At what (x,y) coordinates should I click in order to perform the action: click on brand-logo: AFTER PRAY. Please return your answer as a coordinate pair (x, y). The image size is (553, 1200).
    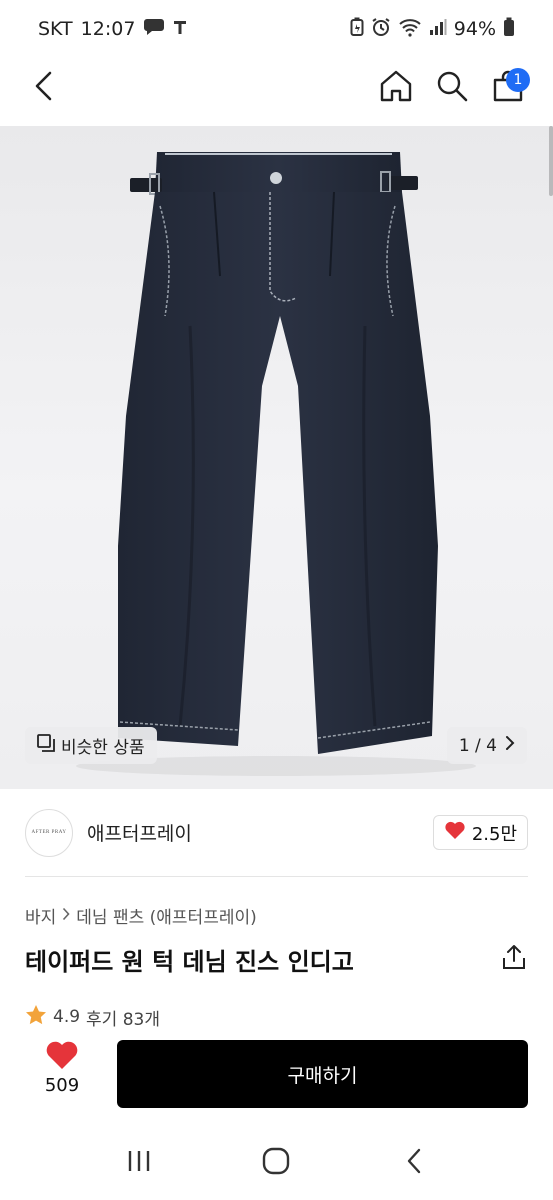
    Looking at the image, I should click on (49, 832).